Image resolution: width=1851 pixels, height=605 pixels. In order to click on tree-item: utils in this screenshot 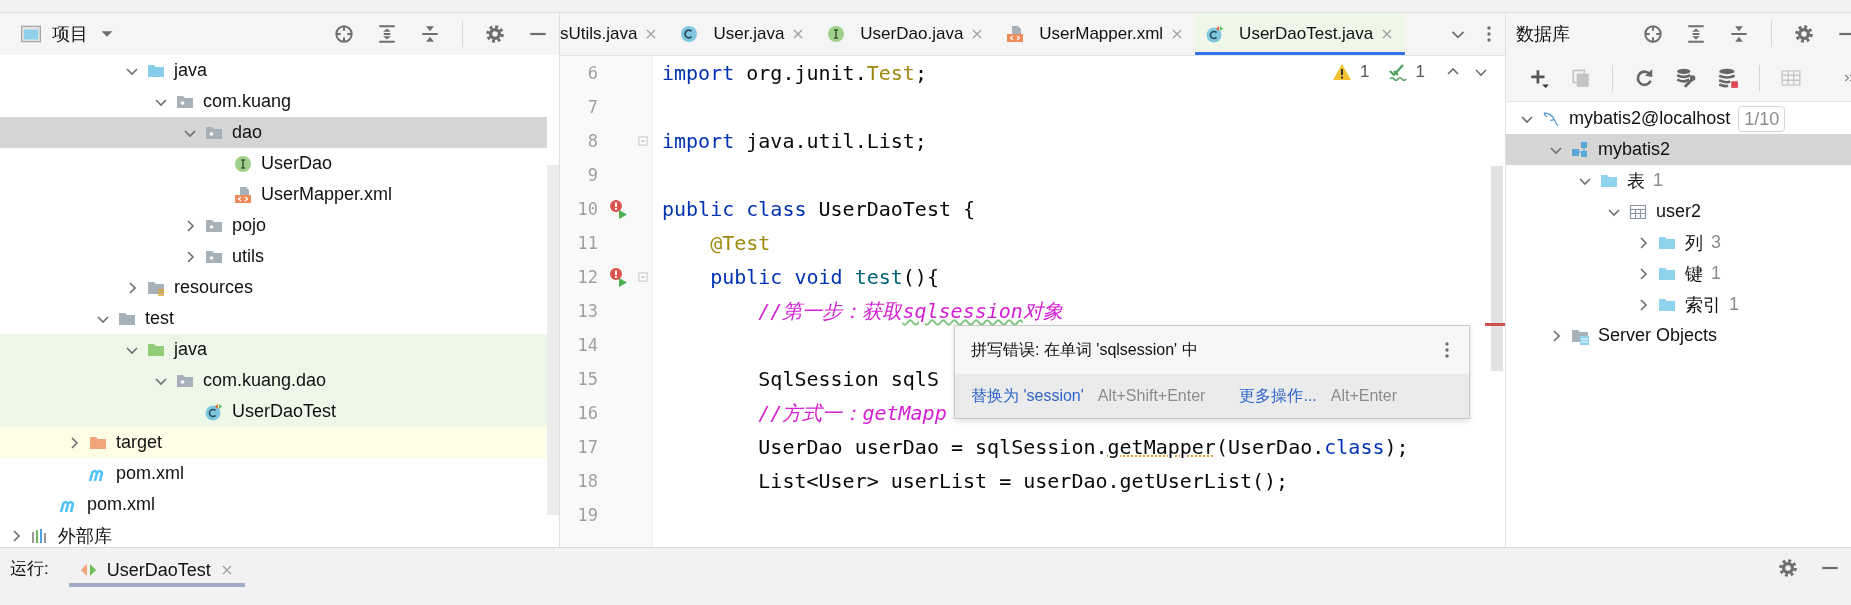, I will do `click(273, 256)`.